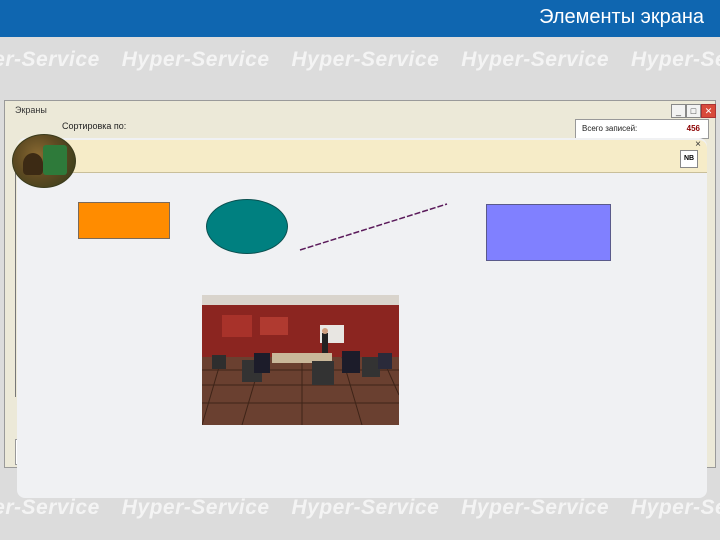 The height and width of the screenshot is (540, 720). I want to click on dashed-line, so click(374, 227).